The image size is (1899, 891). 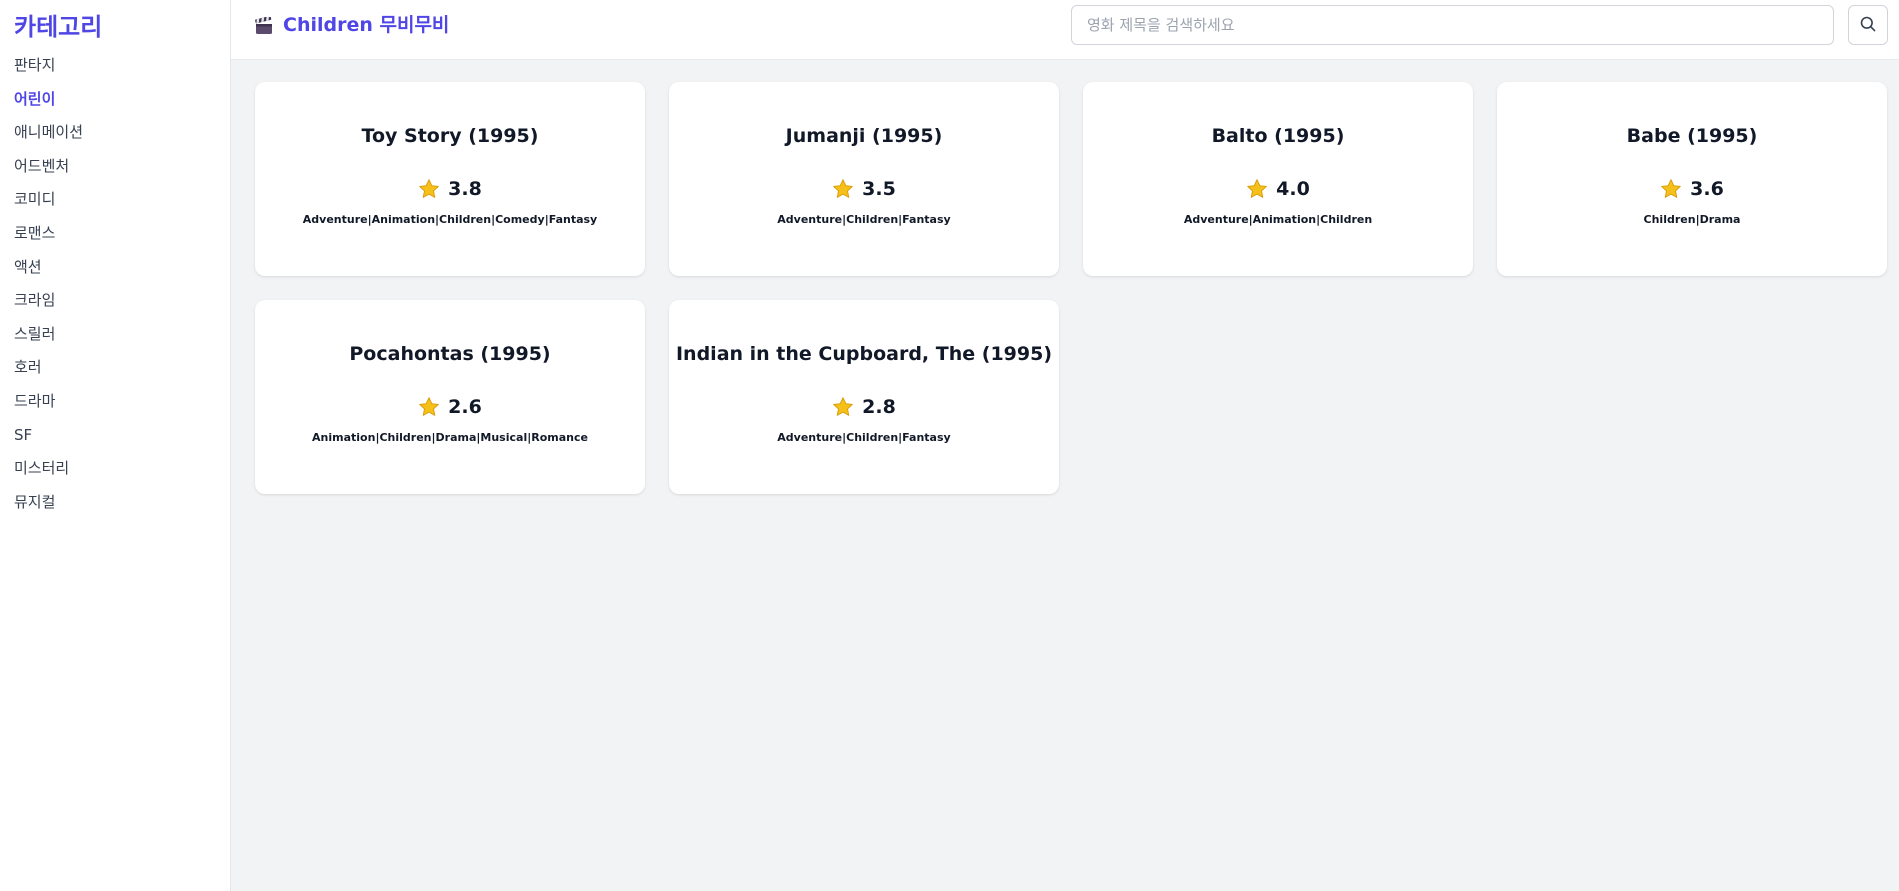 I want to click on movie-title: Toy Story (1995), so click(x=450, y=136).